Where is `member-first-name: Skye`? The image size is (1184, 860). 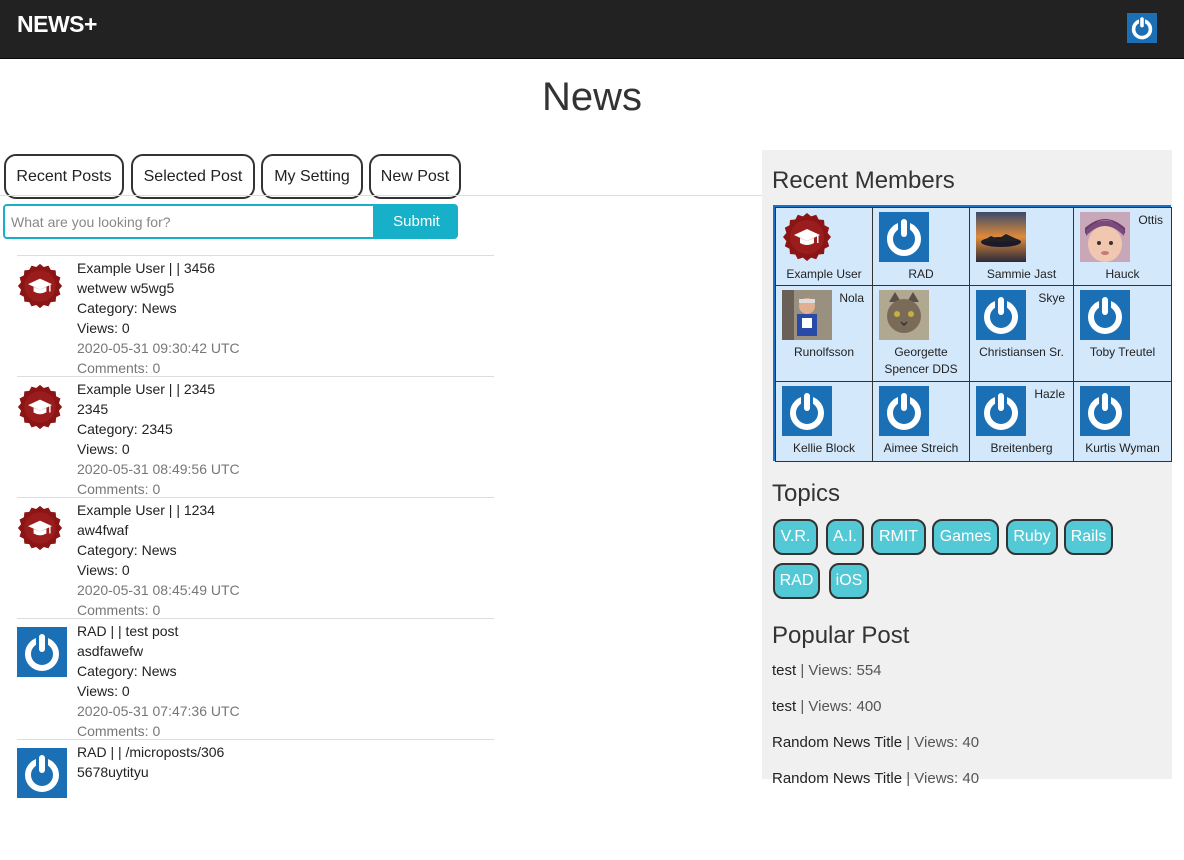
member-first-name: Skye is located at coordinates (1051, 298).